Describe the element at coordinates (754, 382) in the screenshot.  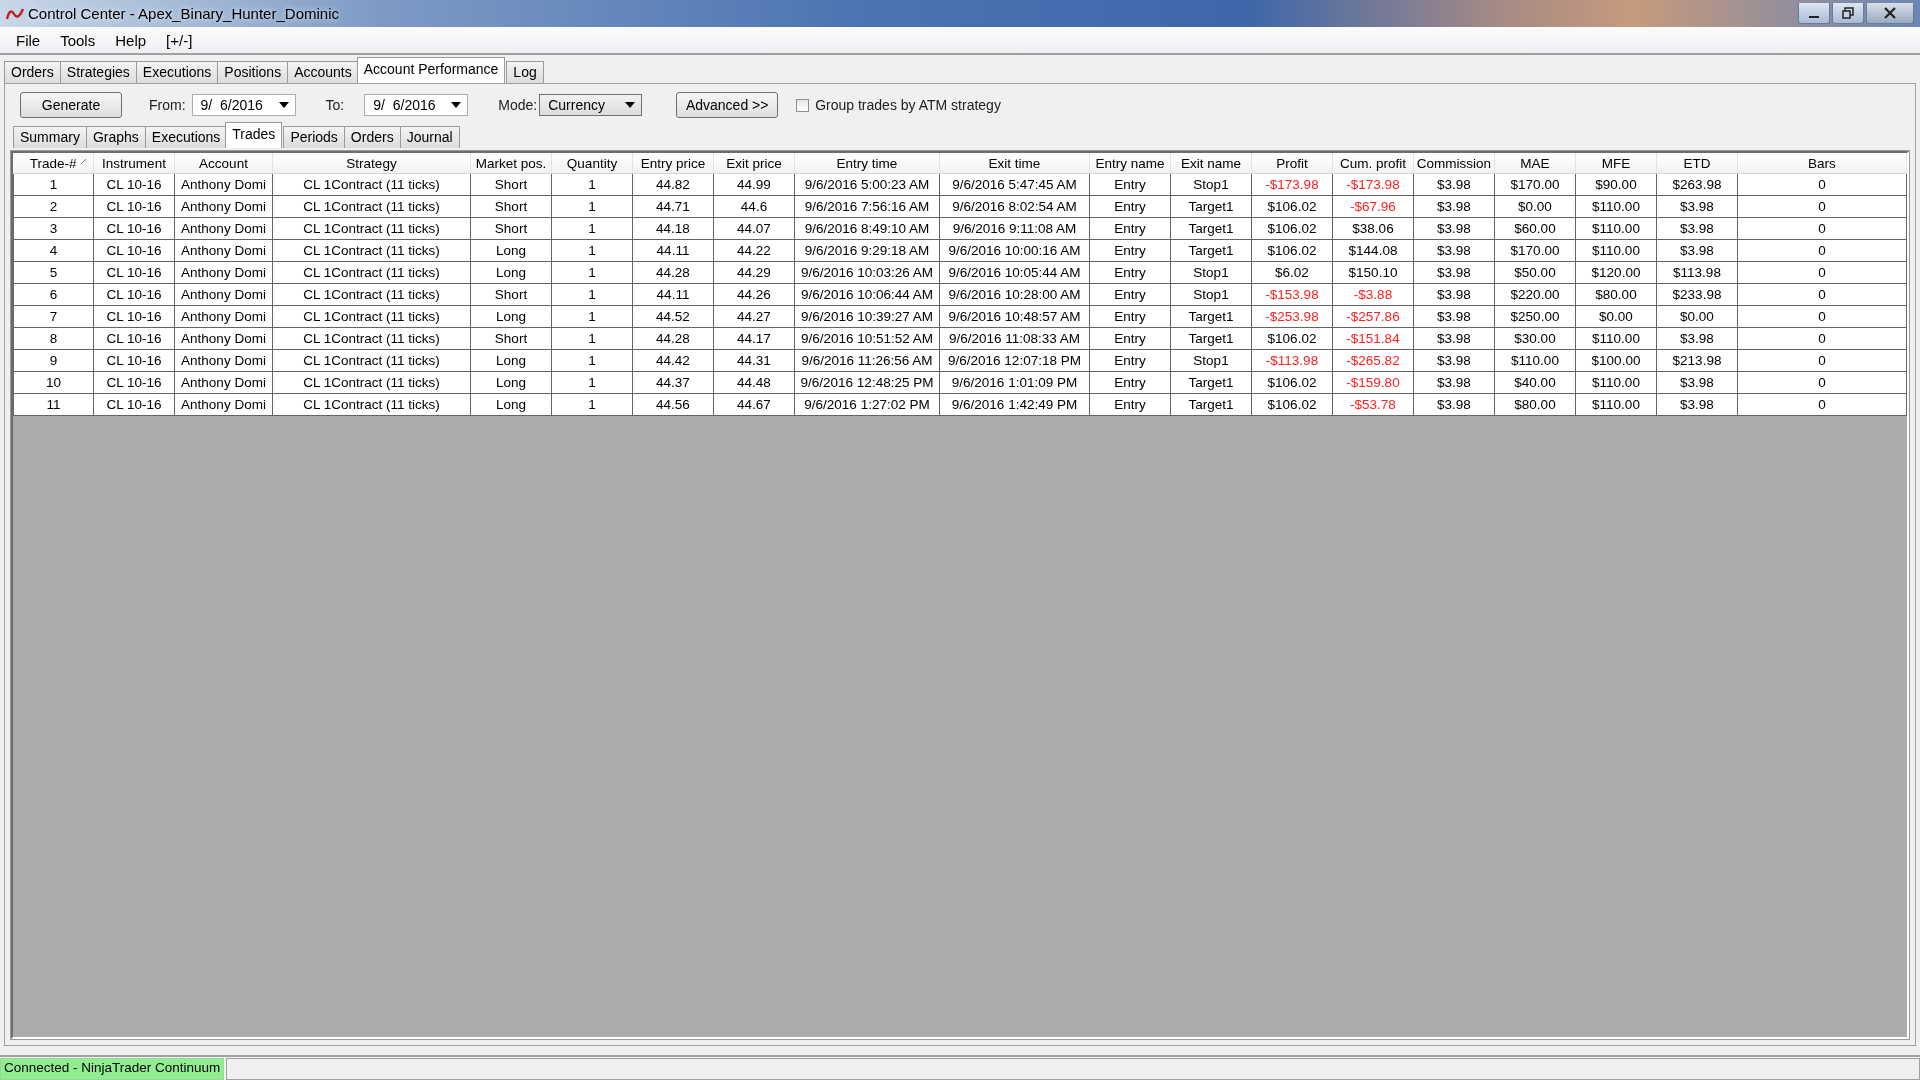
I see `table-cell: 44.48` at that location.